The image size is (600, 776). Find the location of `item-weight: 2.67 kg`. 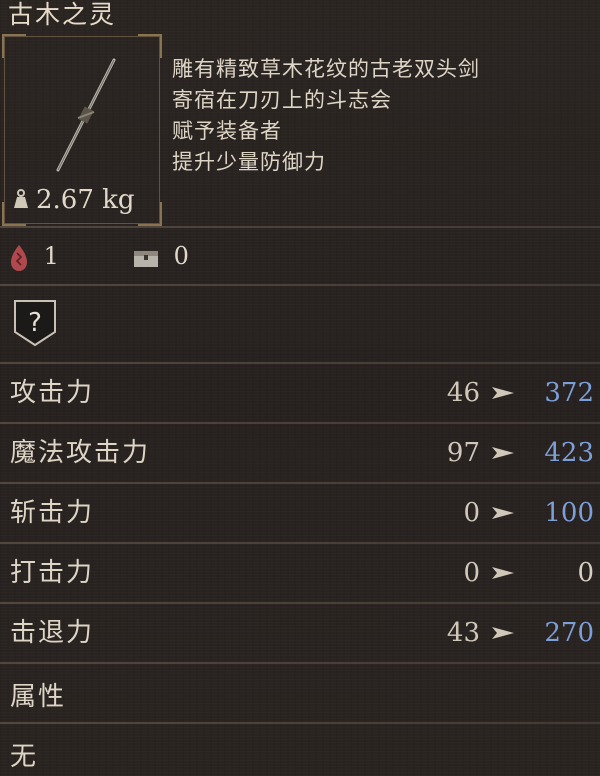

item-weight: 2.67 kg is located at coordinates (72, 200).